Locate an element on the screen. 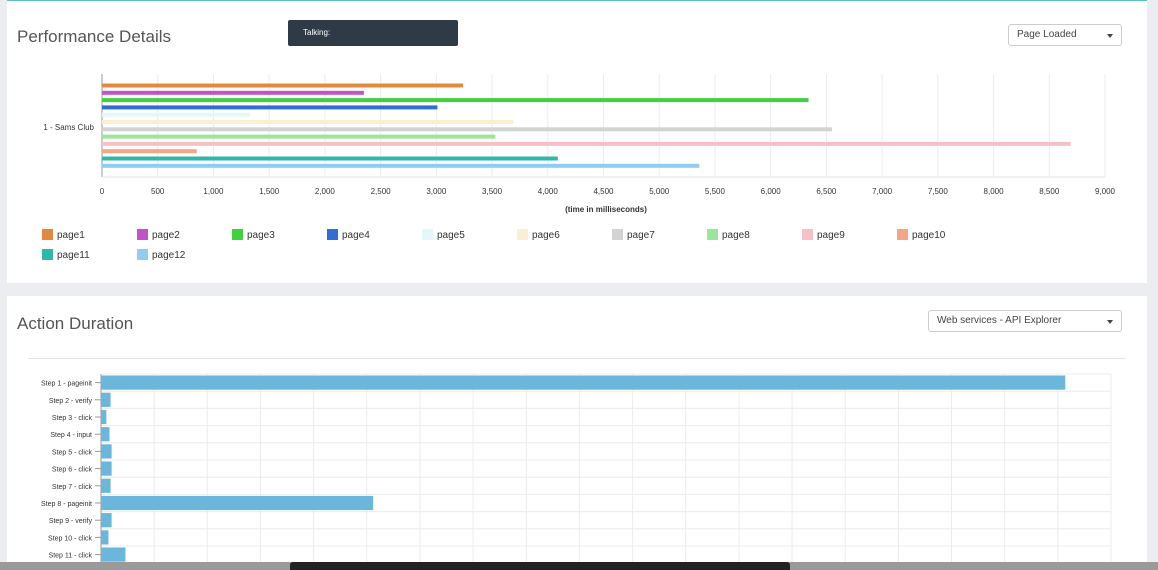 The height and width of the screenshot is (570, 1158). category-label: Step 7 - click is located at coordinates (72, 487).